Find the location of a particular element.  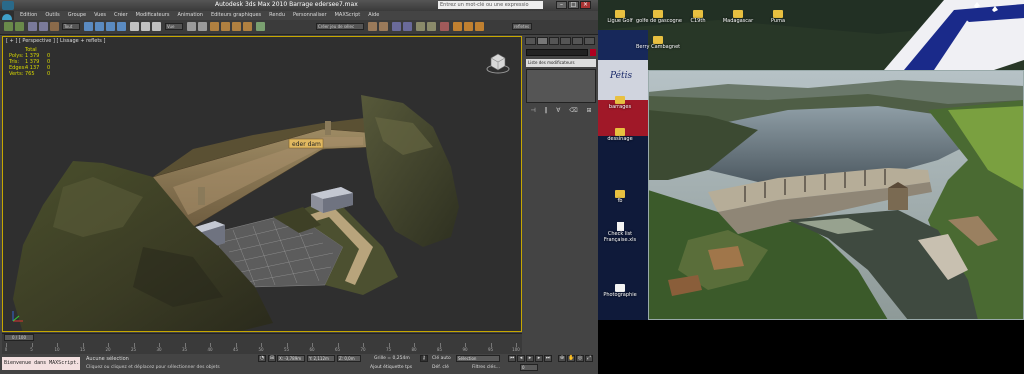

desktop-icon-folder: dessinage is located at coordinates (620, 135).